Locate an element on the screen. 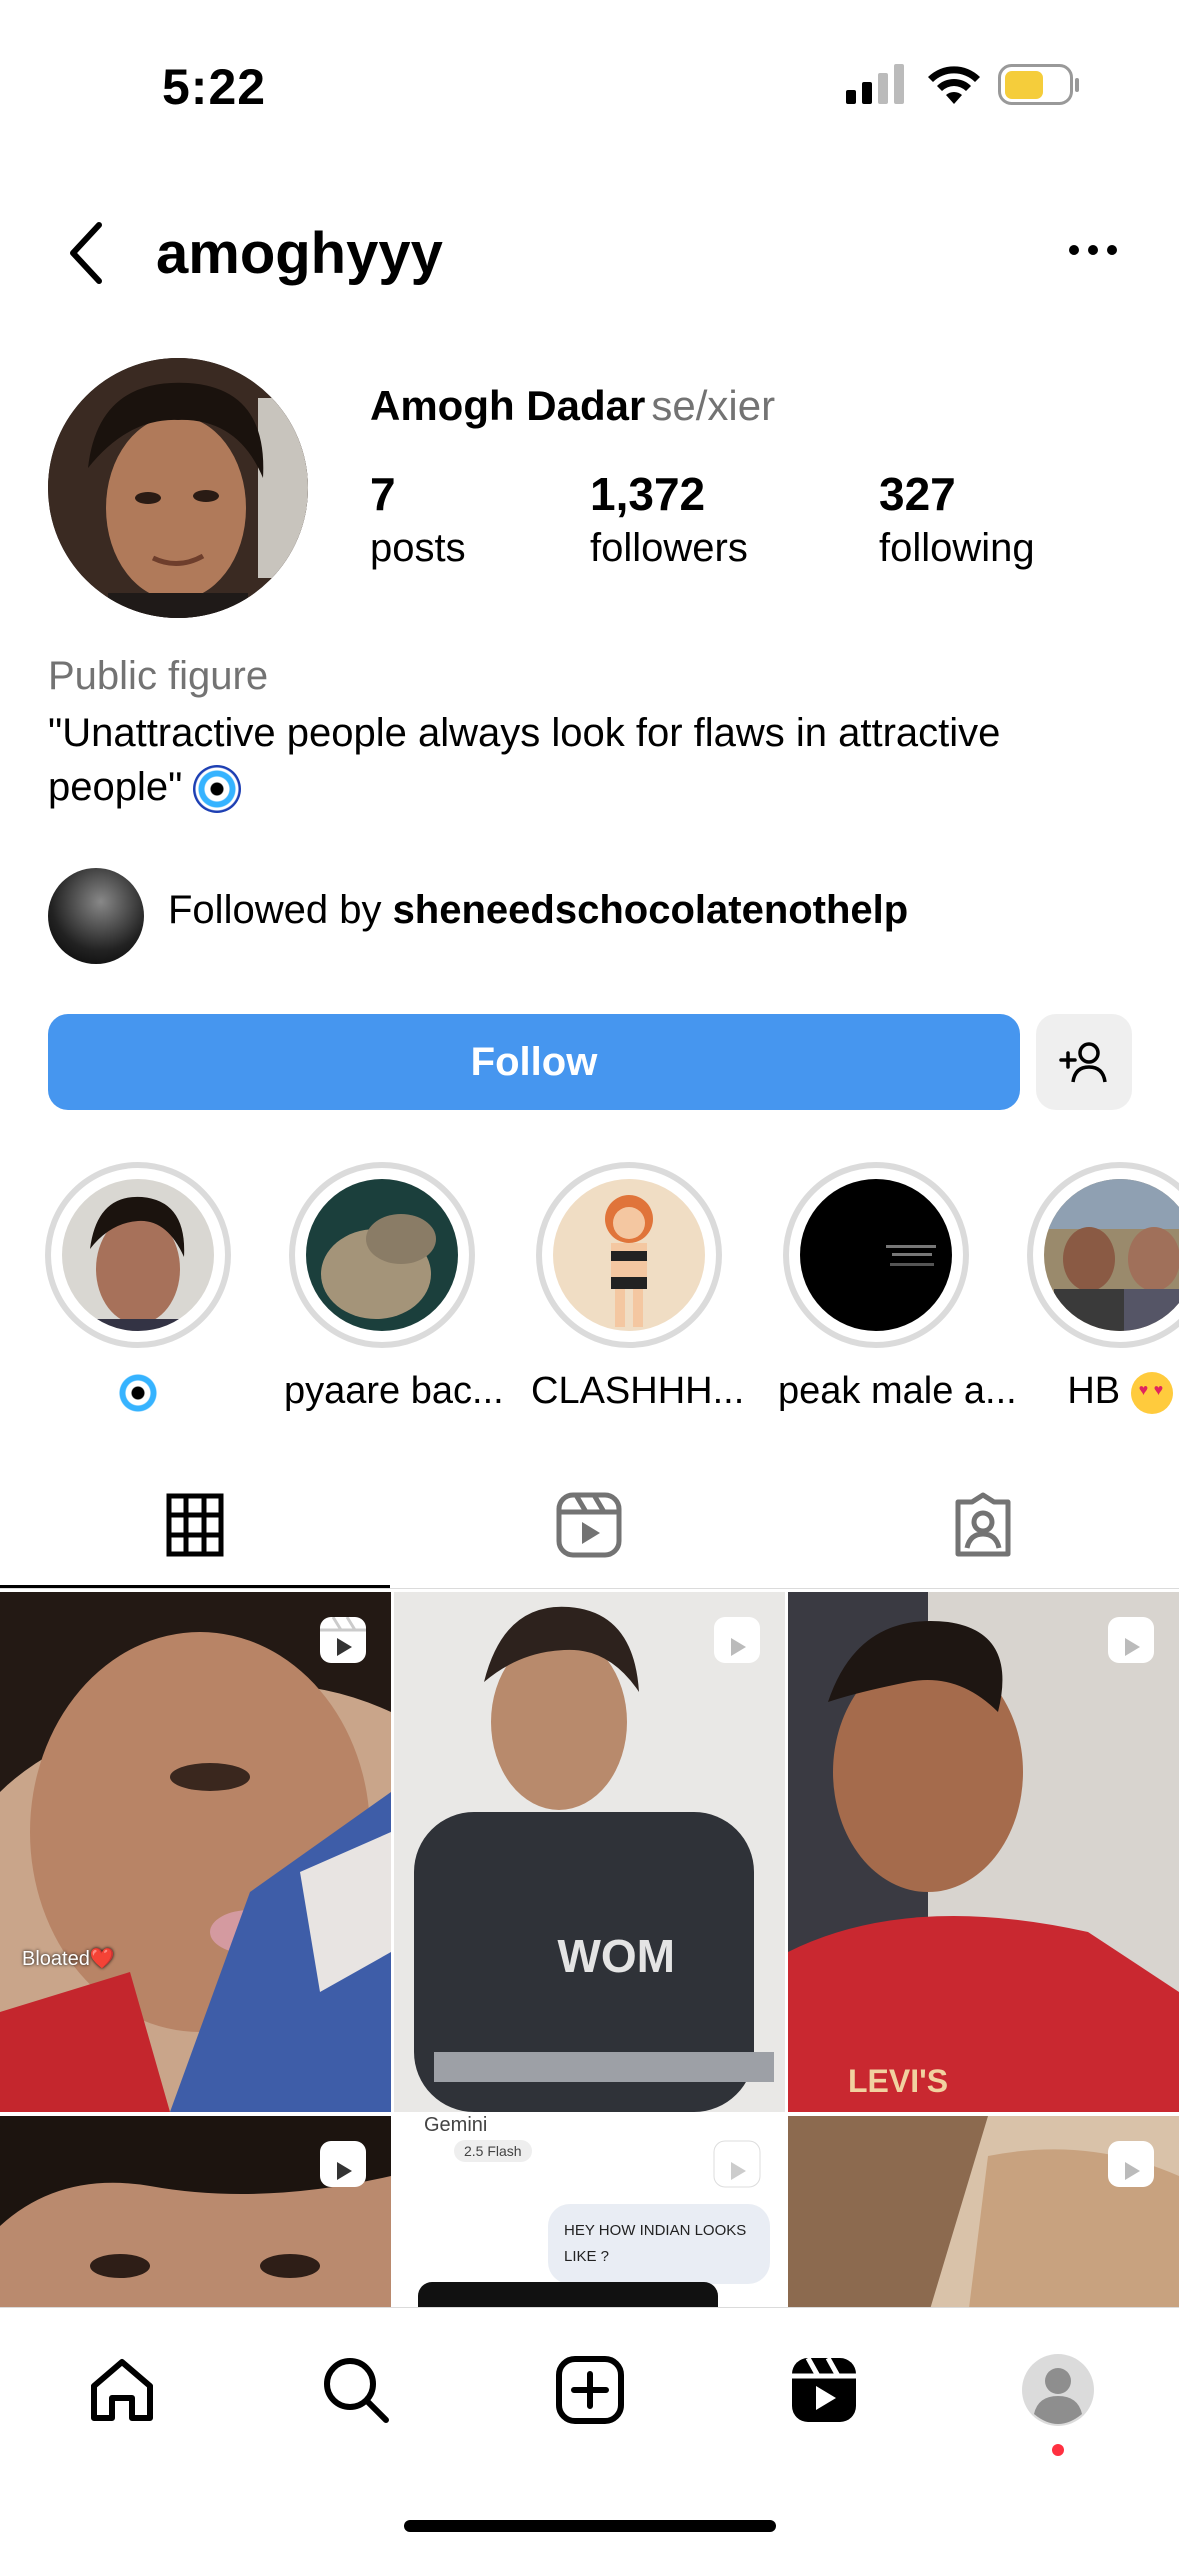  highlight-label is located at coordinates (138, 1392).